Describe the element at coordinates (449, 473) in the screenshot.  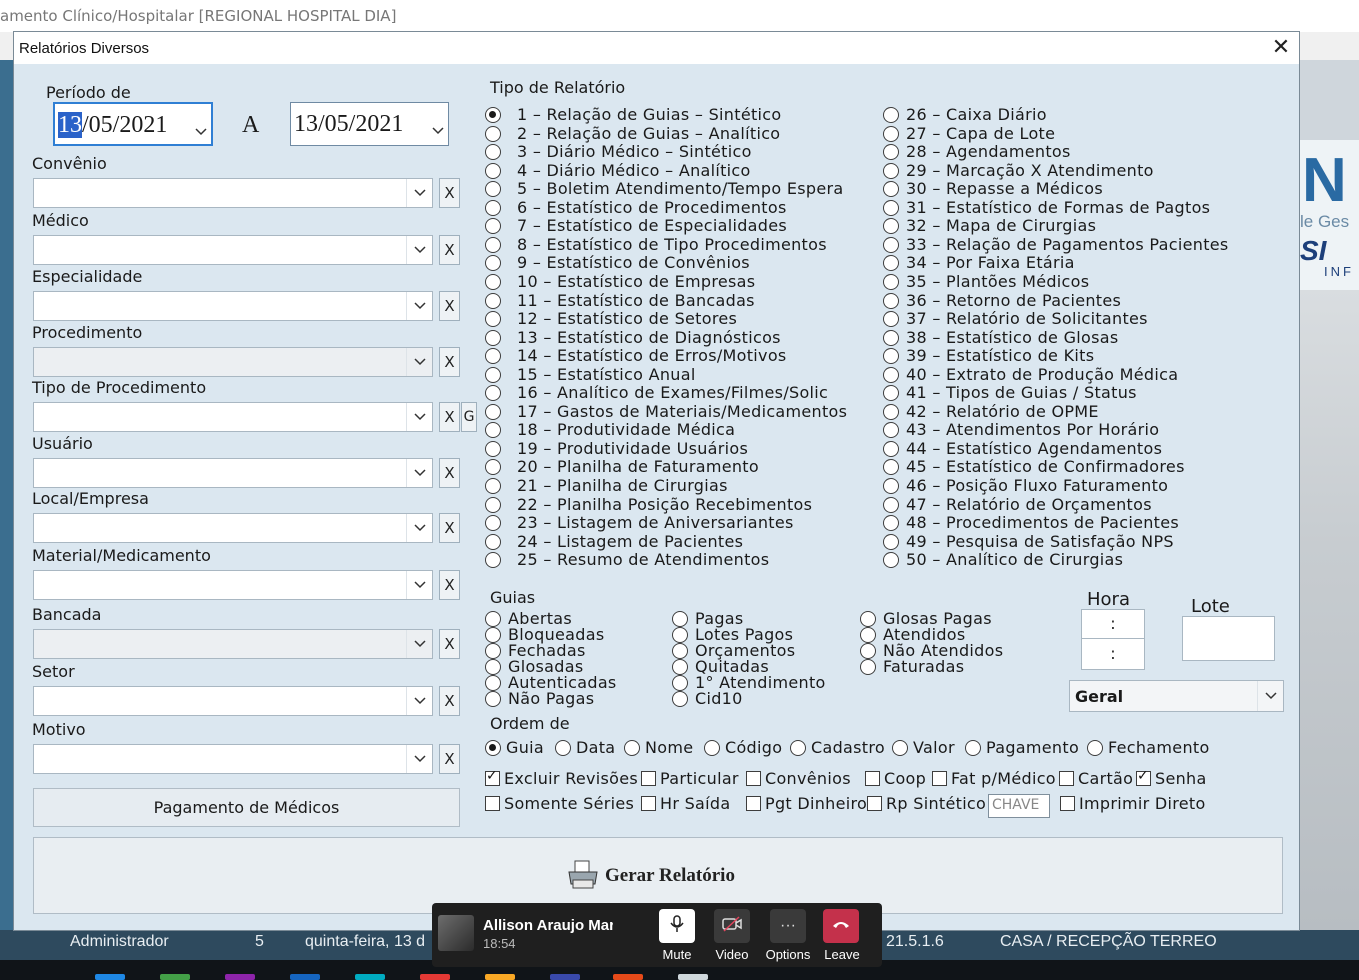
I see `filter-5-clear-button: X` at that location.